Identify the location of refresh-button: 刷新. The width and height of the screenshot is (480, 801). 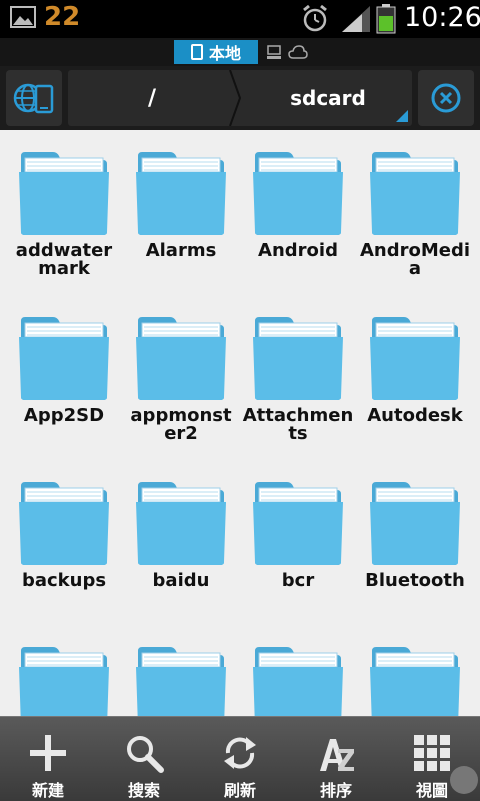
(240, 759).